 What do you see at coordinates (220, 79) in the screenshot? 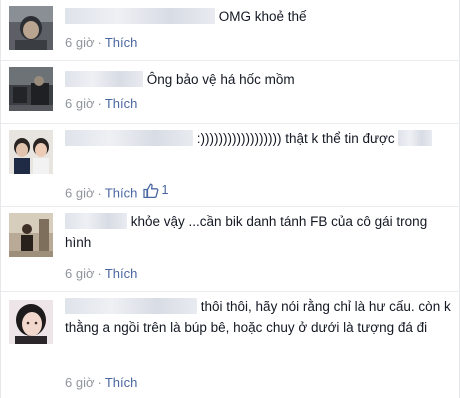
I see `comment-text: Ông bảo vệ há hốc mồm` at bounding box center [220, 79].